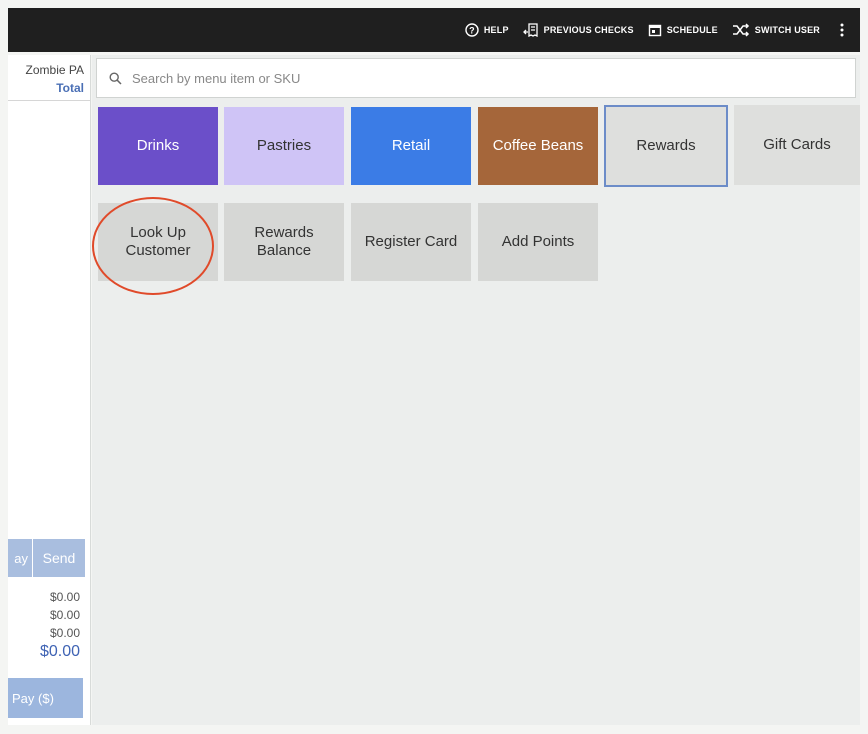 The image size is (868, 734). What do you see at coordinates (411, 242) in the screenshot?
I see `register-card-button: Register Card` at bounding box center [411, 242].